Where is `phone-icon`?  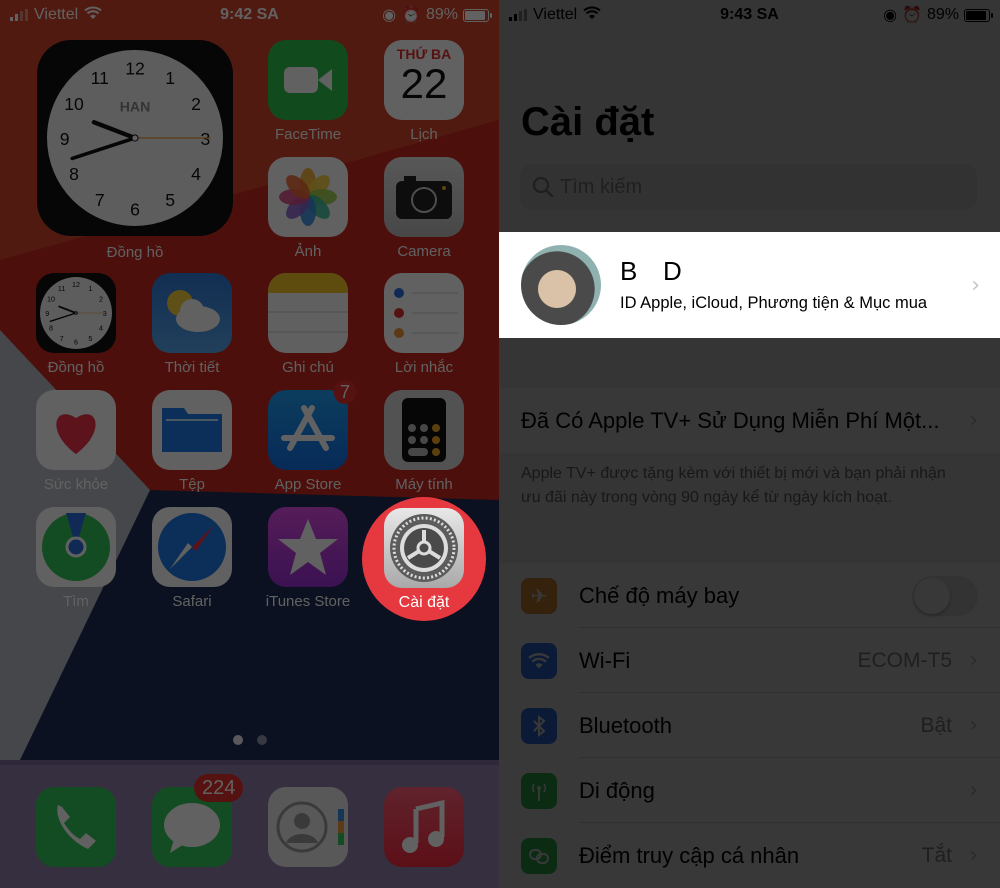
phone-icon is located at coordinates (76, 827).